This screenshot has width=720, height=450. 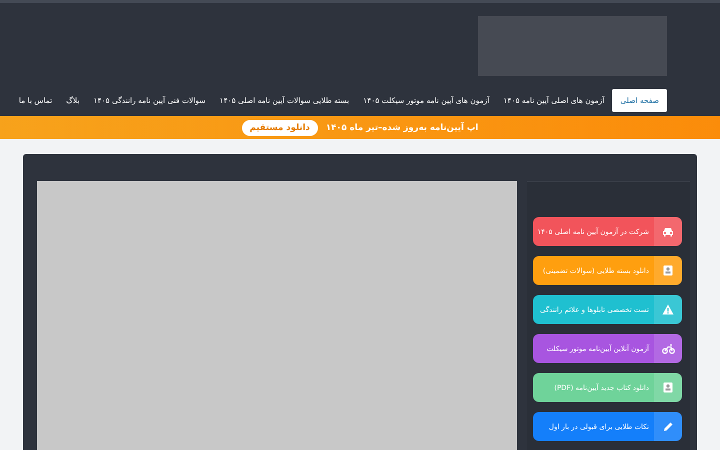 I want to click on download-button: دانلود مستقیم, so click(x=280, y=128).